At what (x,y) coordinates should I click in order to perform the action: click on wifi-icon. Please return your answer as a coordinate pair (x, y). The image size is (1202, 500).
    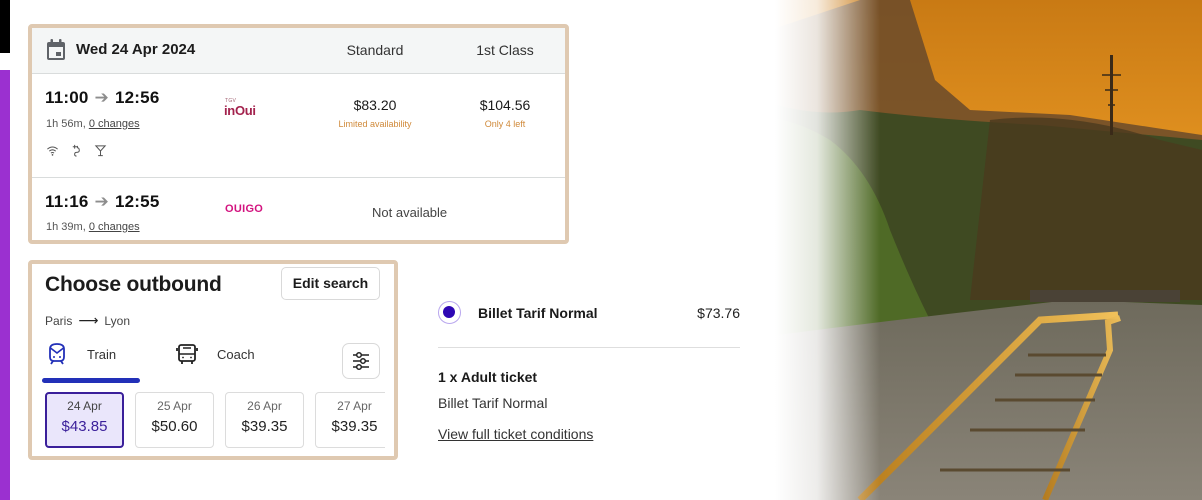
    Looking at the image, I should click on (52, 151).